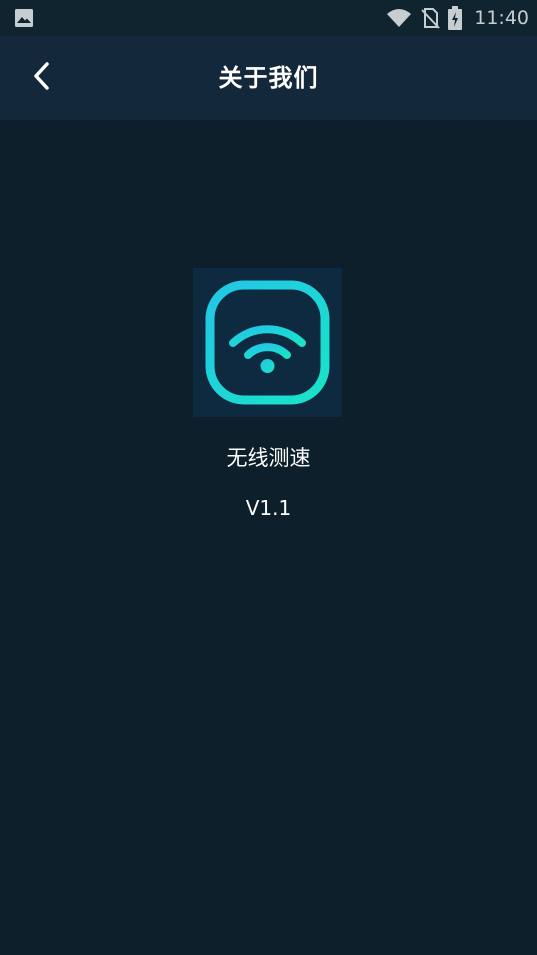 This screenshot has height=955, width=537. I want to click on status-icons: 11:40, so click(457, 18).